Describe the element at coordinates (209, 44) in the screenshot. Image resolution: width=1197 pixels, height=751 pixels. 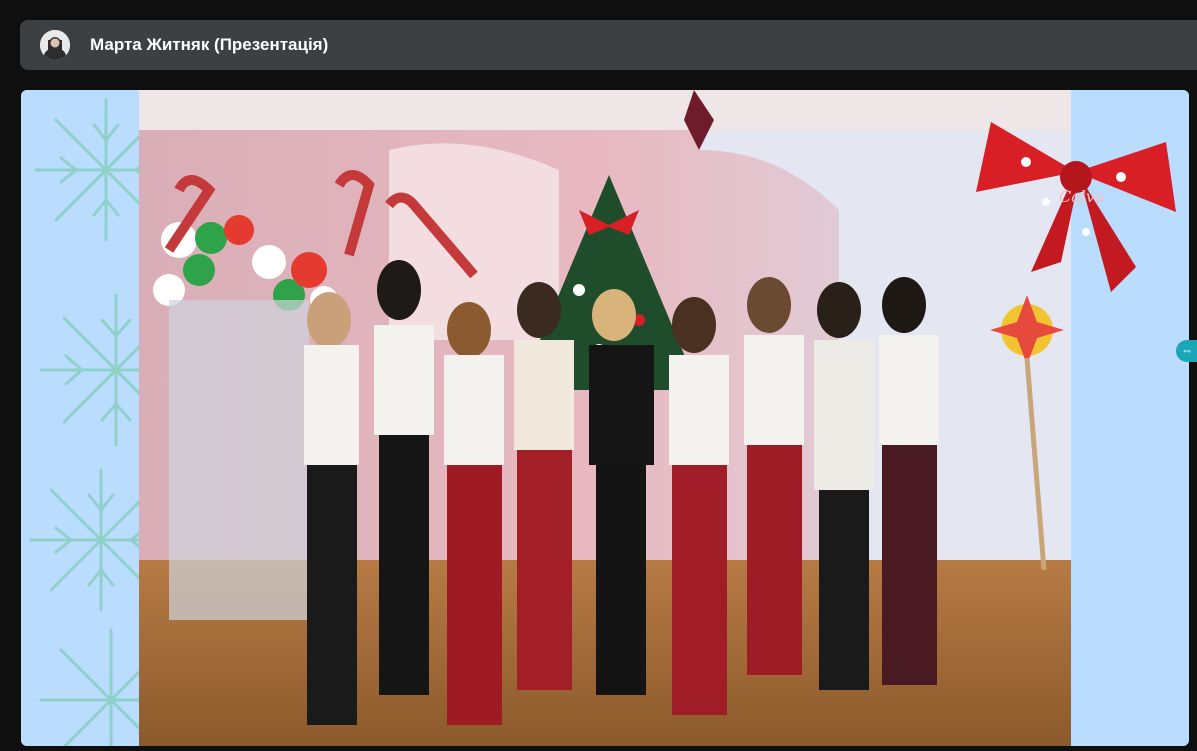
I see `presenter-title: Марта Житняк (Презентація)` at that location.